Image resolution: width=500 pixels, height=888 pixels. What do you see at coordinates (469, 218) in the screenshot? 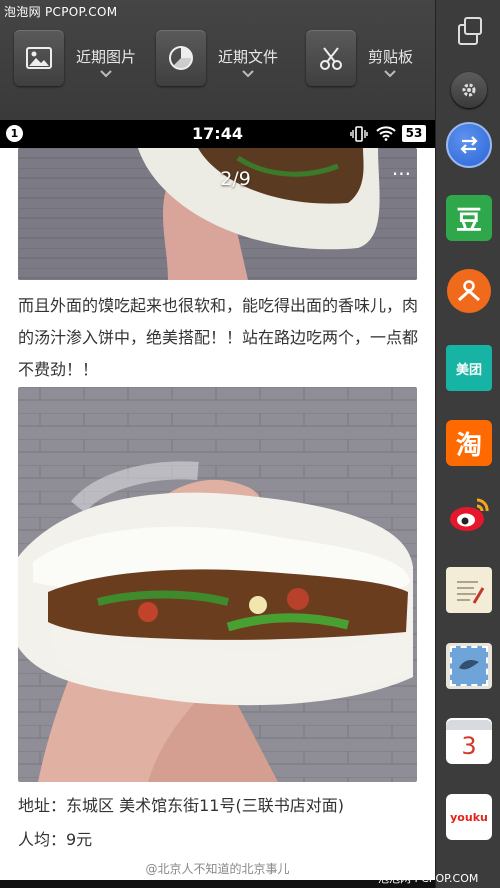
I see `douban-icon: 豆` at bounding box center [469, 218].